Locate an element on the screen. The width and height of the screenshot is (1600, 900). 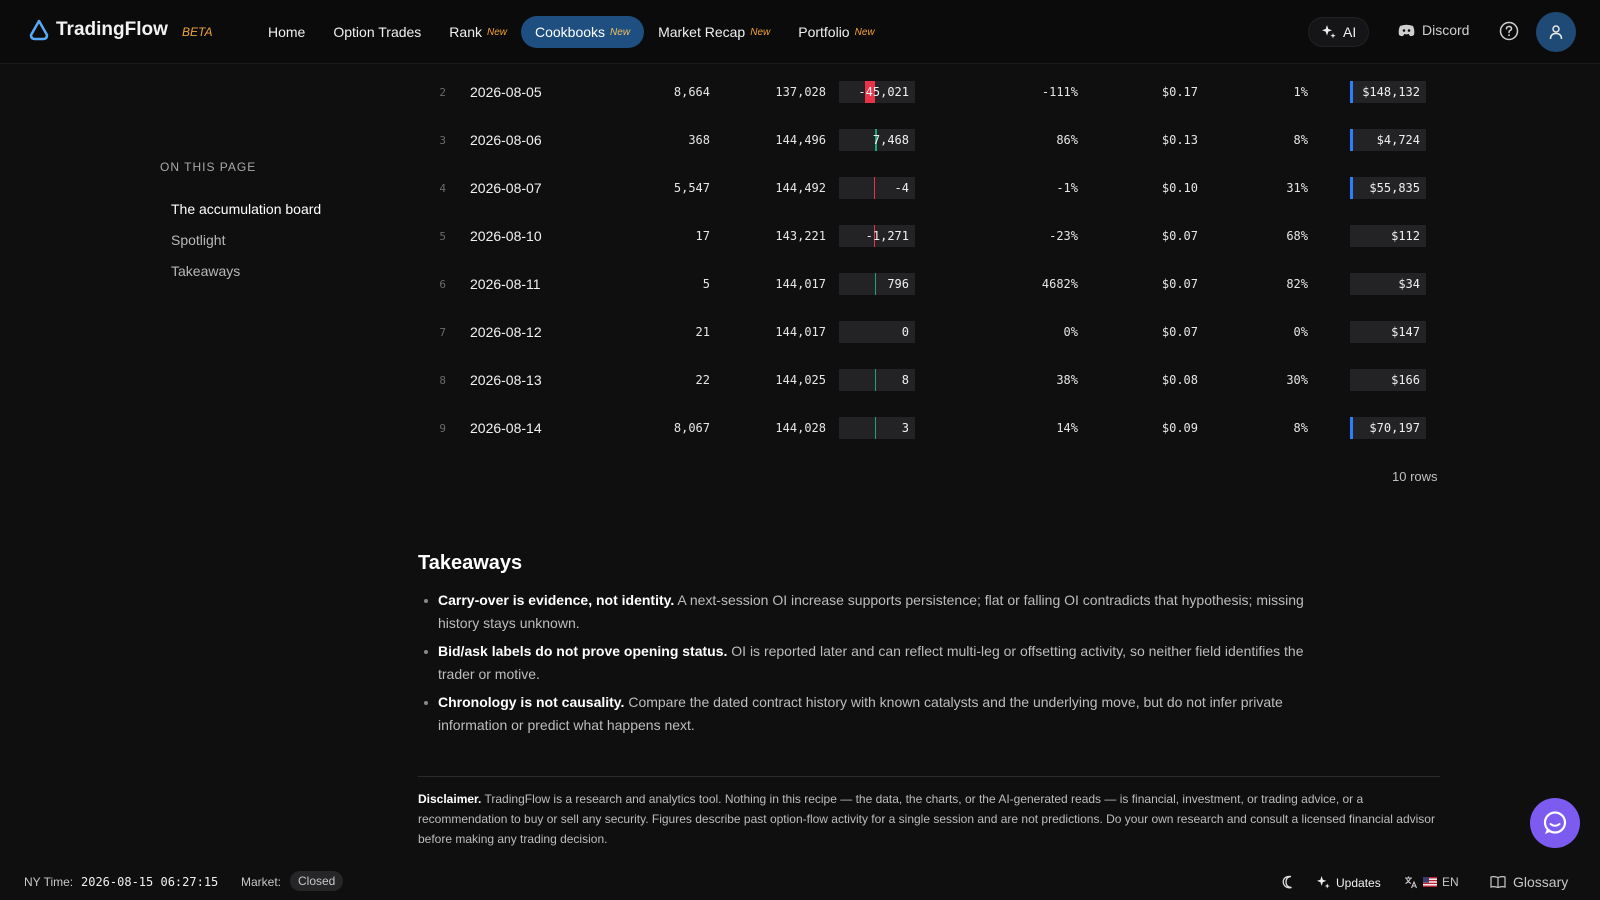
row-volume: 8,664 is located at coordinates (691, 92).